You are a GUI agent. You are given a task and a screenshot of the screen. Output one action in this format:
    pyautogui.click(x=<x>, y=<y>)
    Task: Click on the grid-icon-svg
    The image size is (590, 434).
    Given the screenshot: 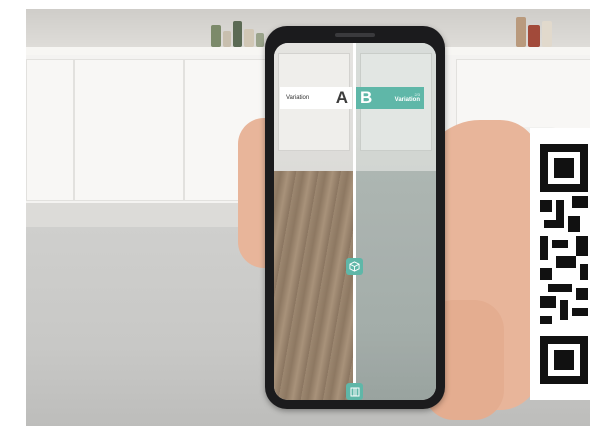 What is the action you would take?
    pyautogui.click(x=354, y=391)
    